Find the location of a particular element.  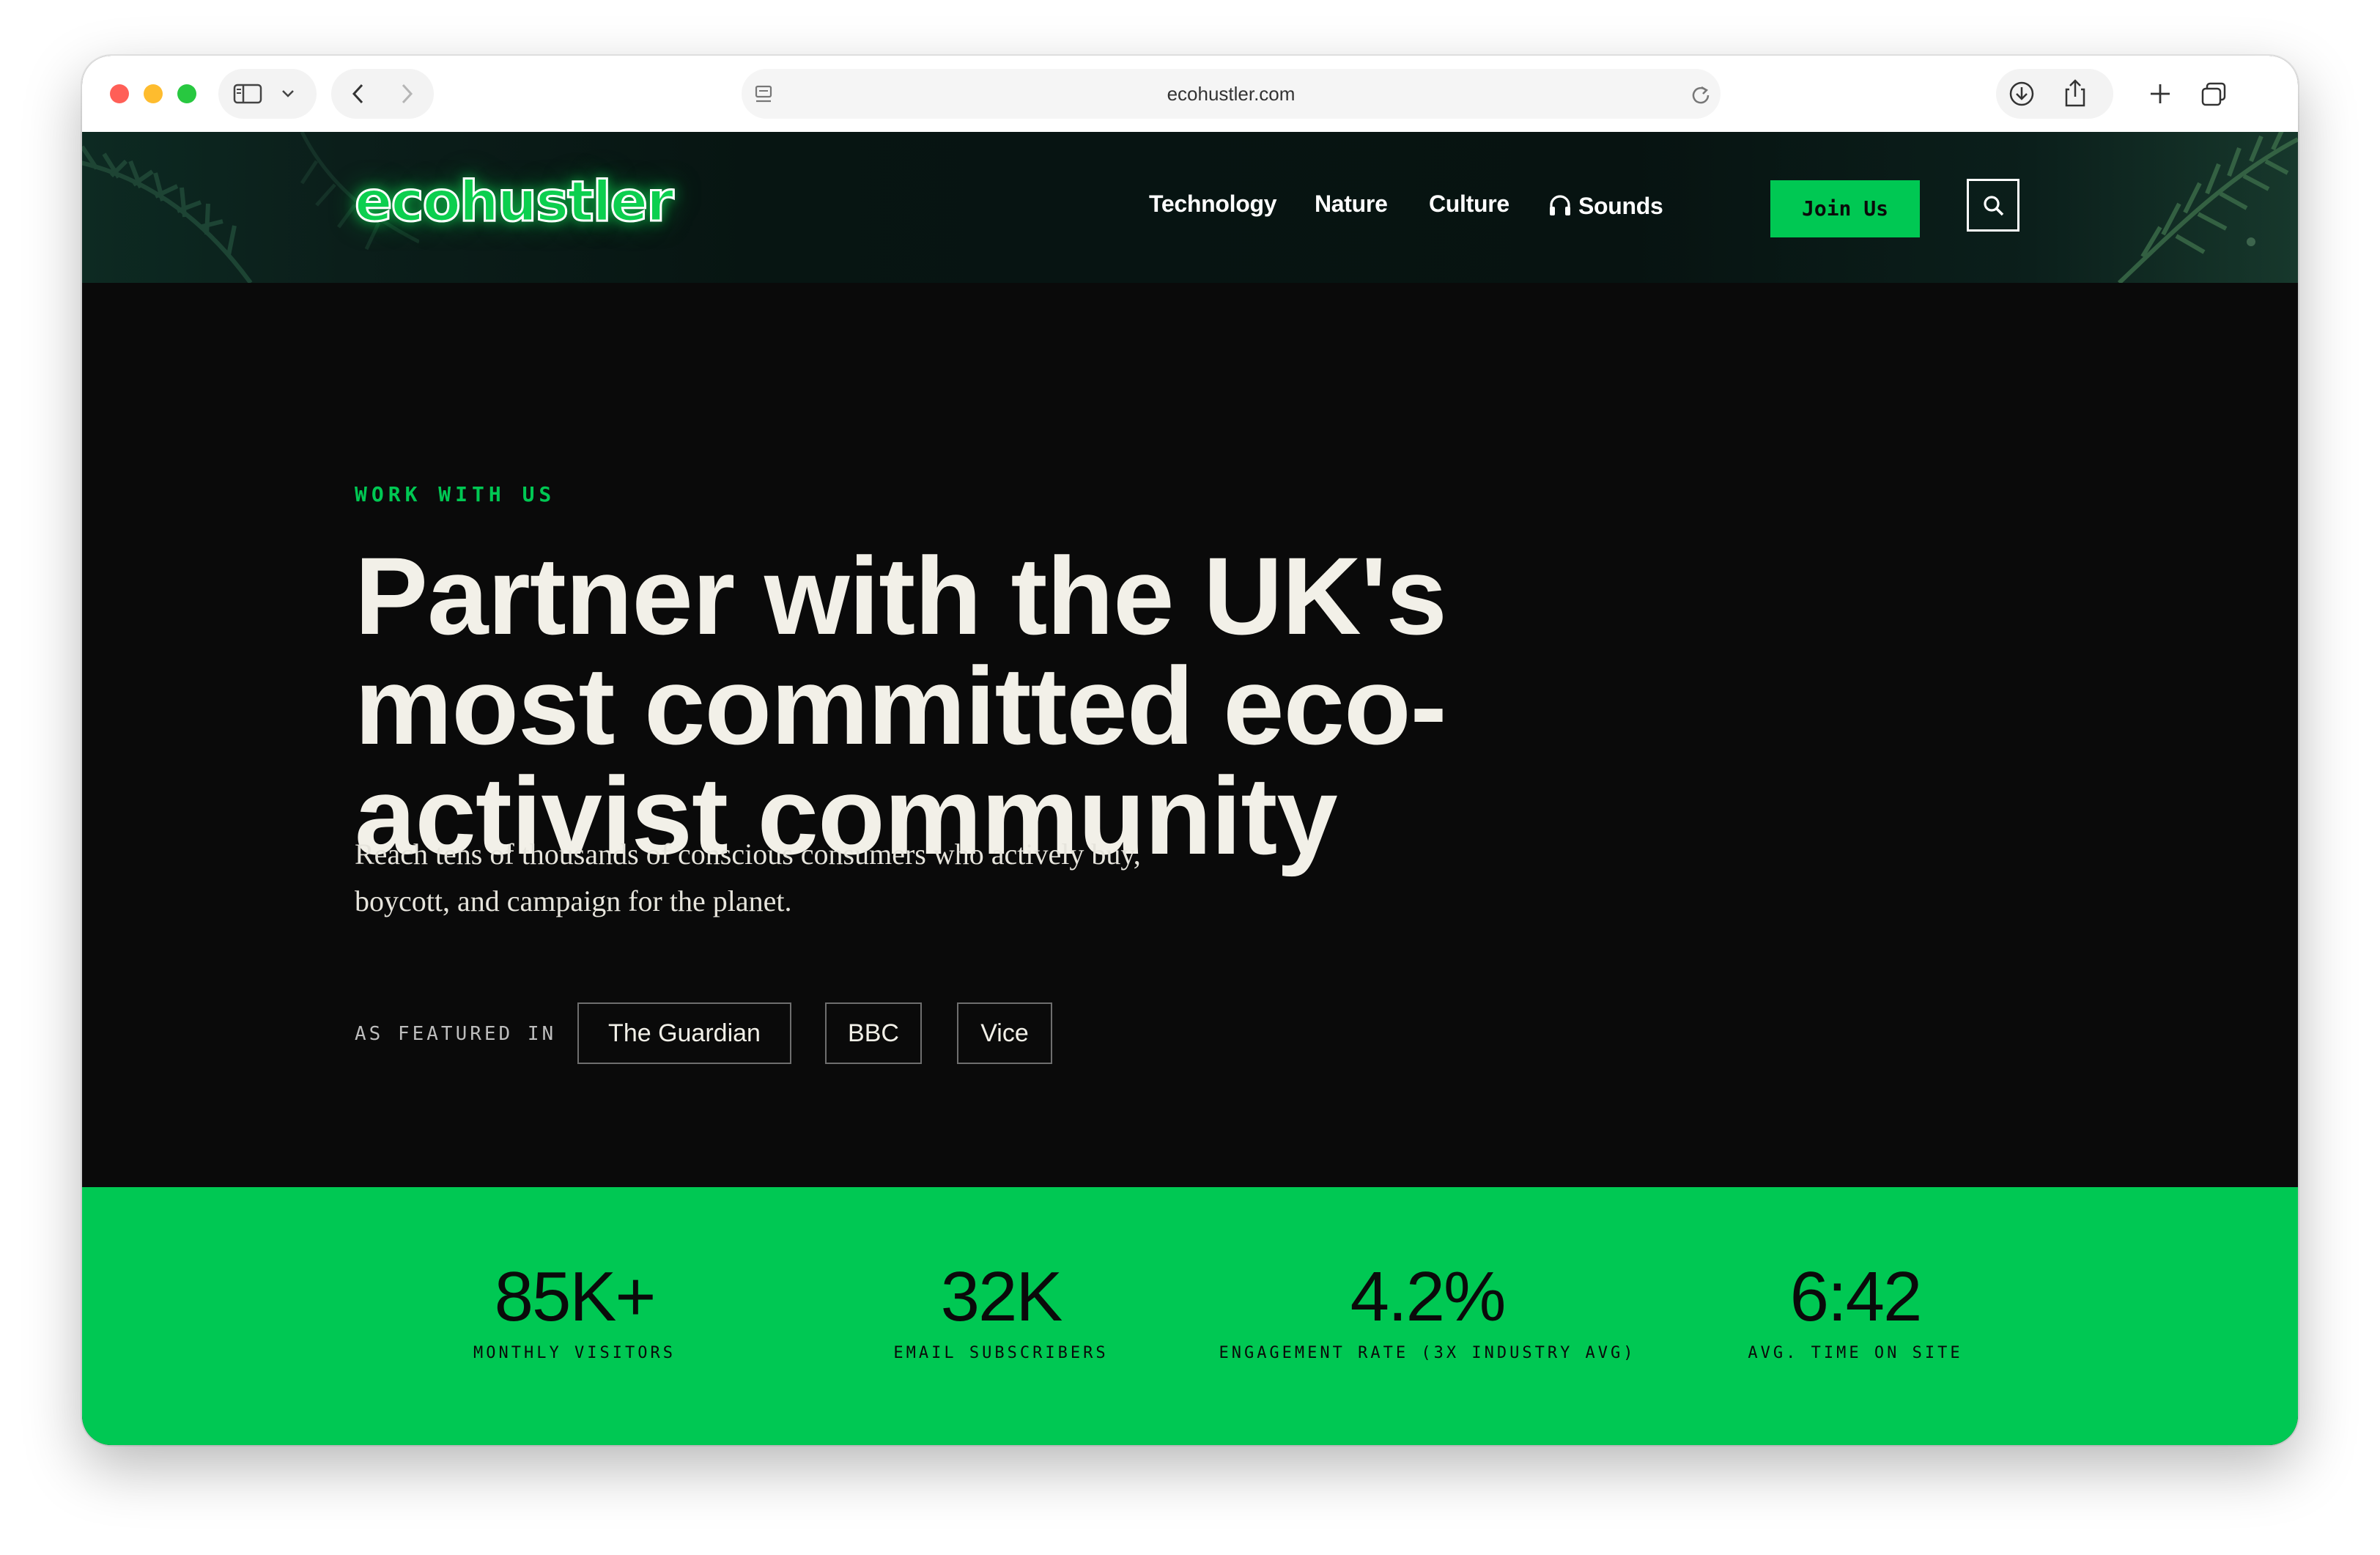

headline-line: Partner with the UK's is located at coordinates (901, 595).